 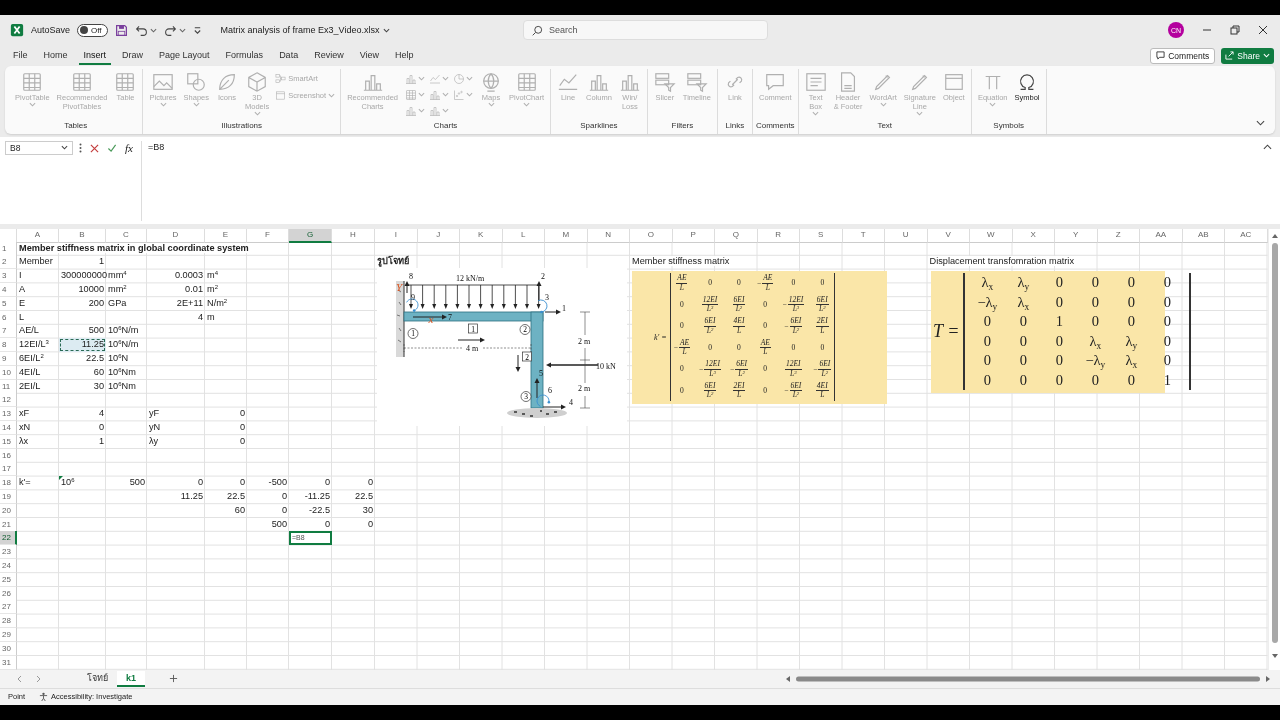 I want to click on save-icon, so click(x=121, y=30).